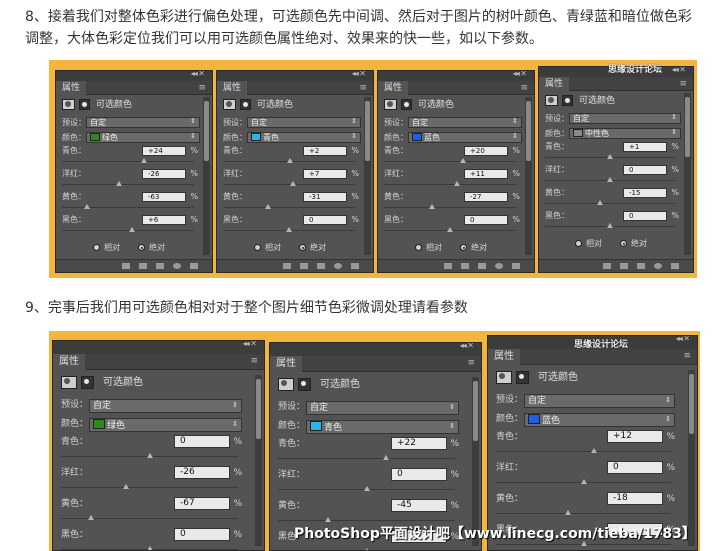 The width and height of the screenshot is (725, 551). I want to click on magenta-value-input: +11, so click(486, 174).